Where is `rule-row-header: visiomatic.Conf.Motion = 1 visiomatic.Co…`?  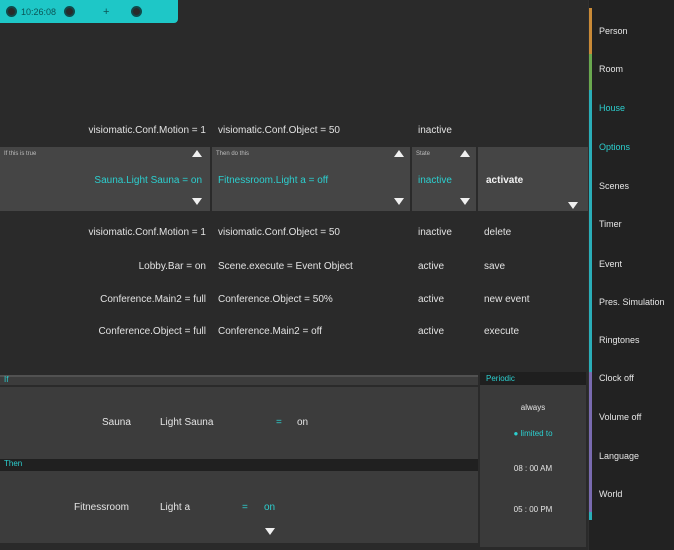 rule-row-header: visiomatic.Conf.Motion = 1 visiomatic.Co… is located at coordinates (294, 130).